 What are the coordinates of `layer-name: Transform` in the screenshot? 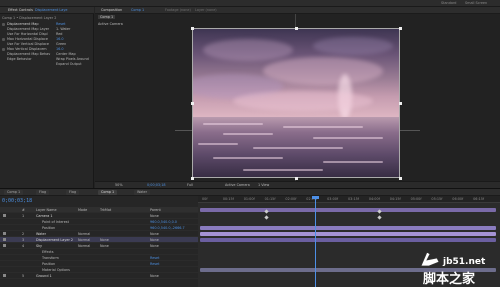 It's located at (50, 258).